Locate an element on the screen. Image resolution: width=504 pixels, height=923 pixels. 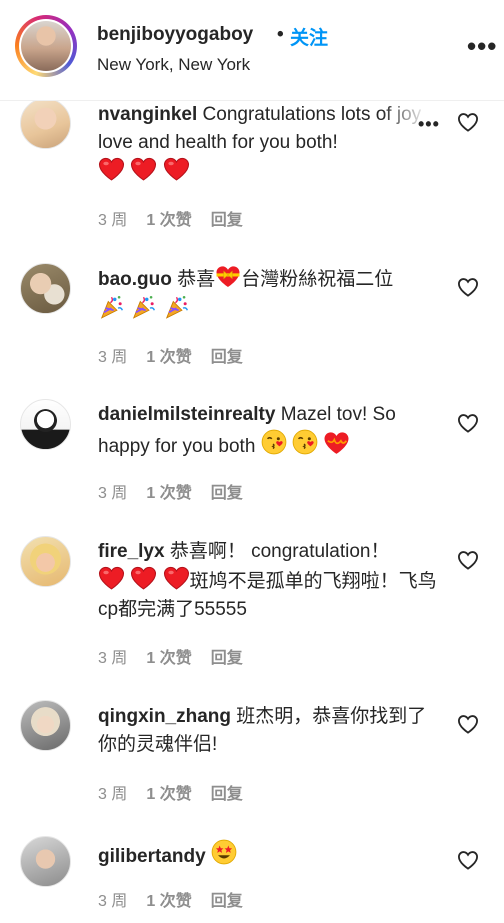
story-ring is located at coordinates (46, 46).